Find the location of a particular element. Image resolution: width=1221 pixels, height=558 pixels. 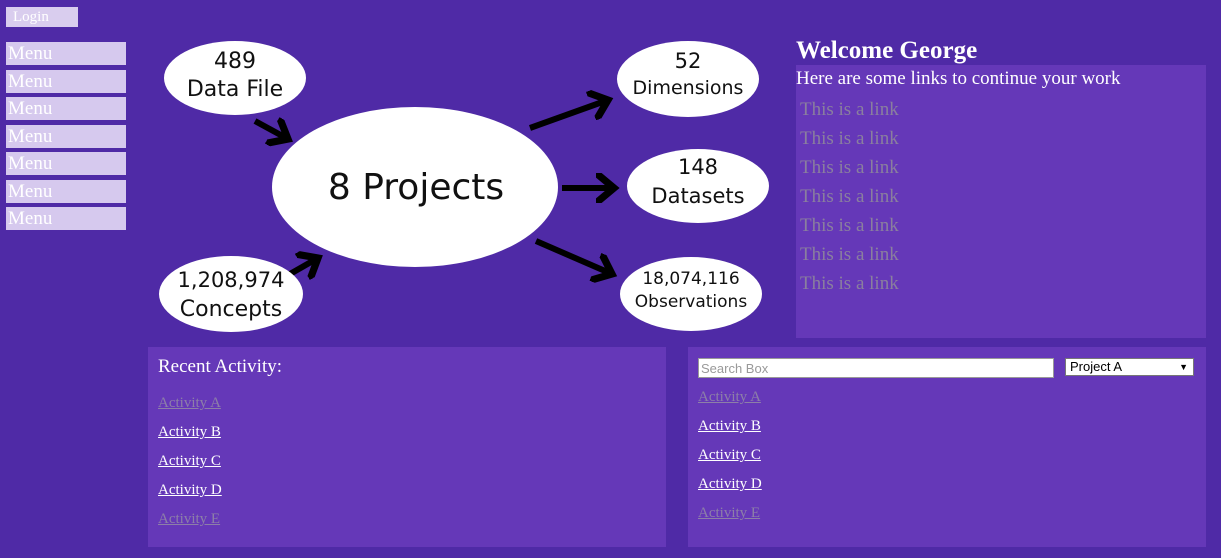

datasets-label: Datasets is located at coordinates (697, 196).